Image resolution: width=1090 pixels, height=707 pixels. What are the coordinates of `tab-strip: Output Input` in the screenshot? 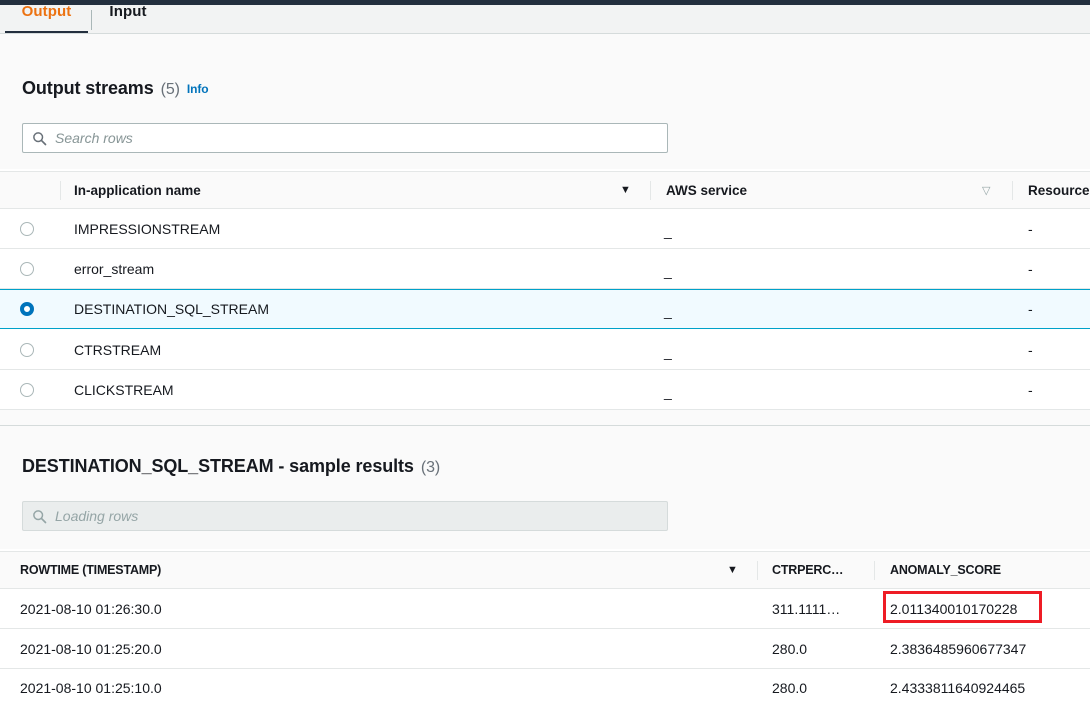 It's located at (545, 18).